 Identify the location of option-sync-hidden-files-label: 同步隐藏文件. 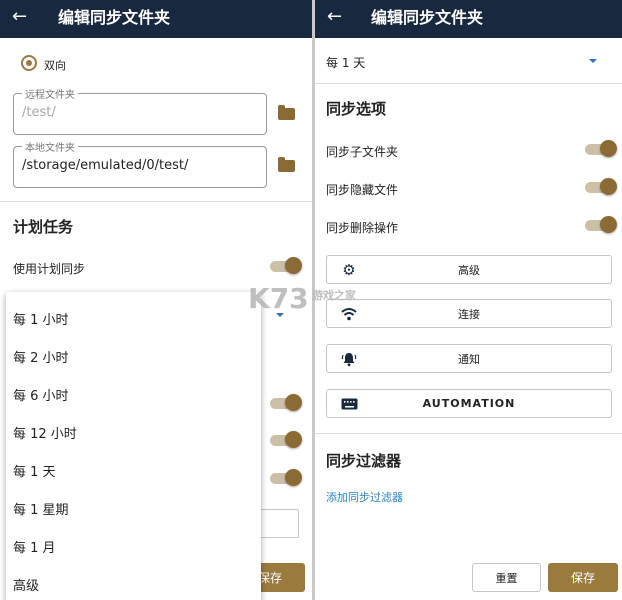
(362, 190).